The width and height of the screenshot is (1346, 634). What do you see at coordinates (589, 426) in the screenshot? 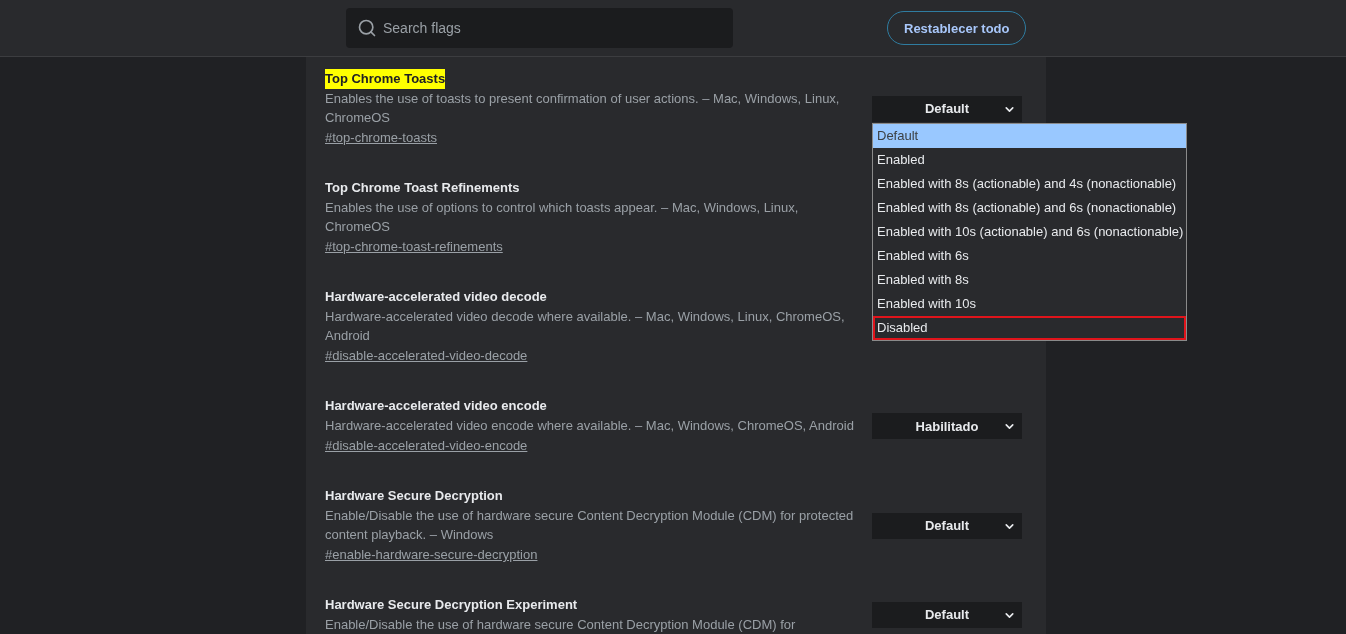
I see `flag-description: Hardware-accelerated video encode where available. – Mac, Windows, ChromeOS, Android` at bounding box center [589, 426].